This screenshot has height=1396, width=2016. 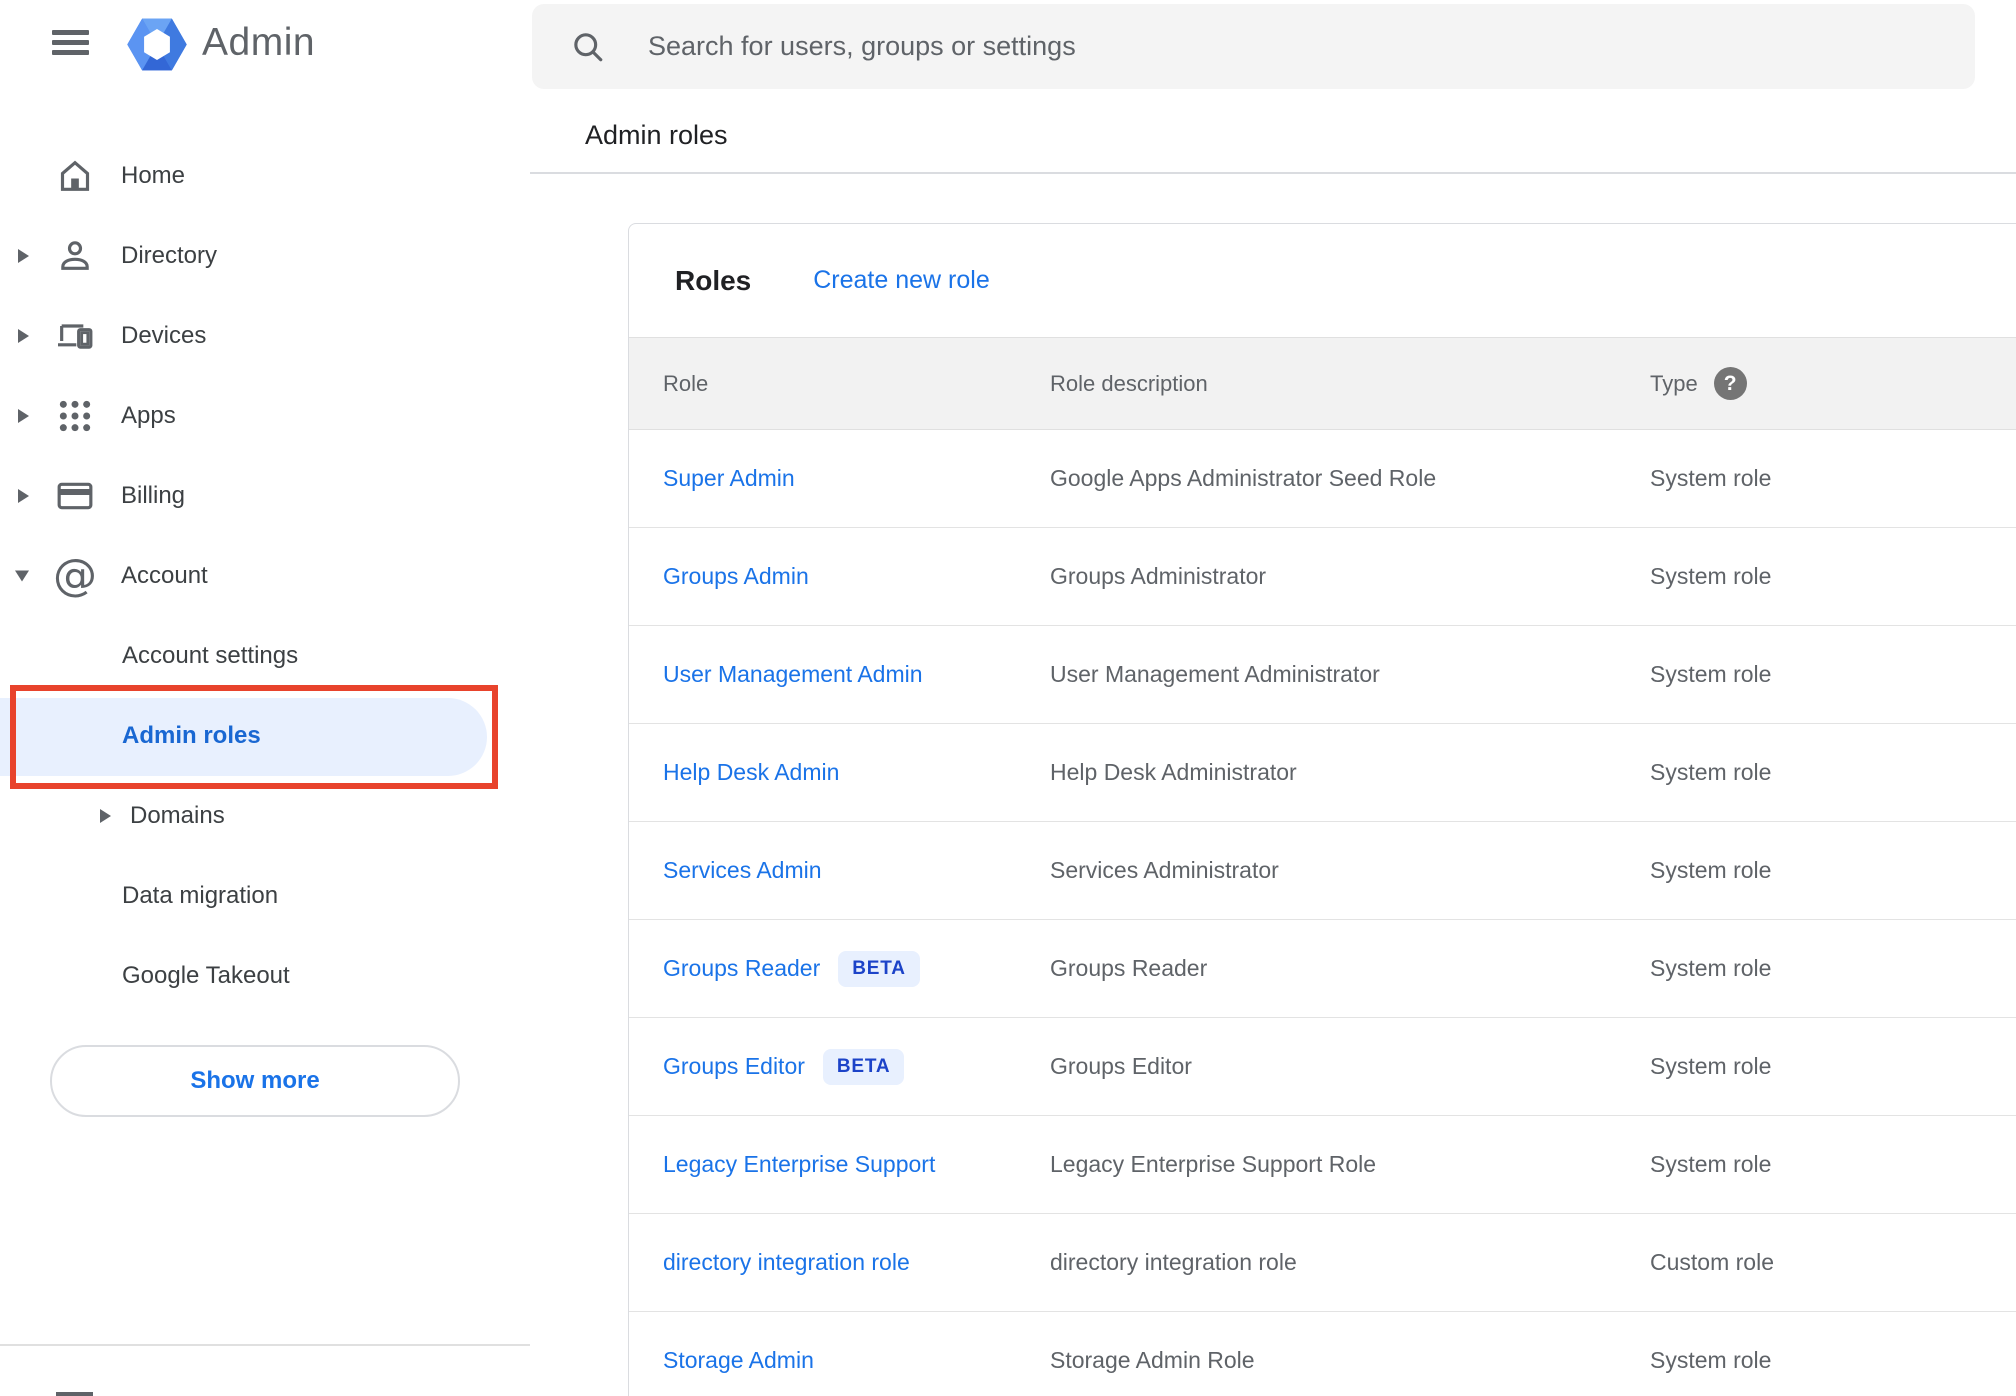 What do you see at coordinates (793, 674) in the screenshot?
I see `role-link: User Management Admin` at bounding box center [793, 674].